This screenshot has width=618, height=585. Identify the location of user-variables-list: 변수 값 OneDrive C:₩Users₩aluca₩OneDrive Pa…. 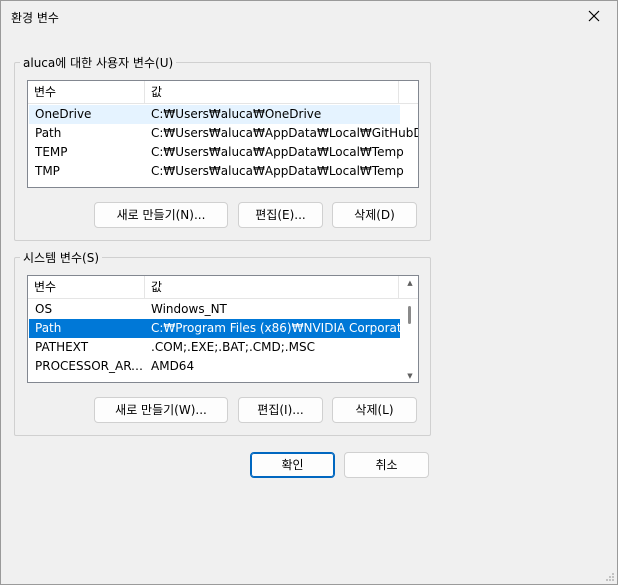
(223, 134).